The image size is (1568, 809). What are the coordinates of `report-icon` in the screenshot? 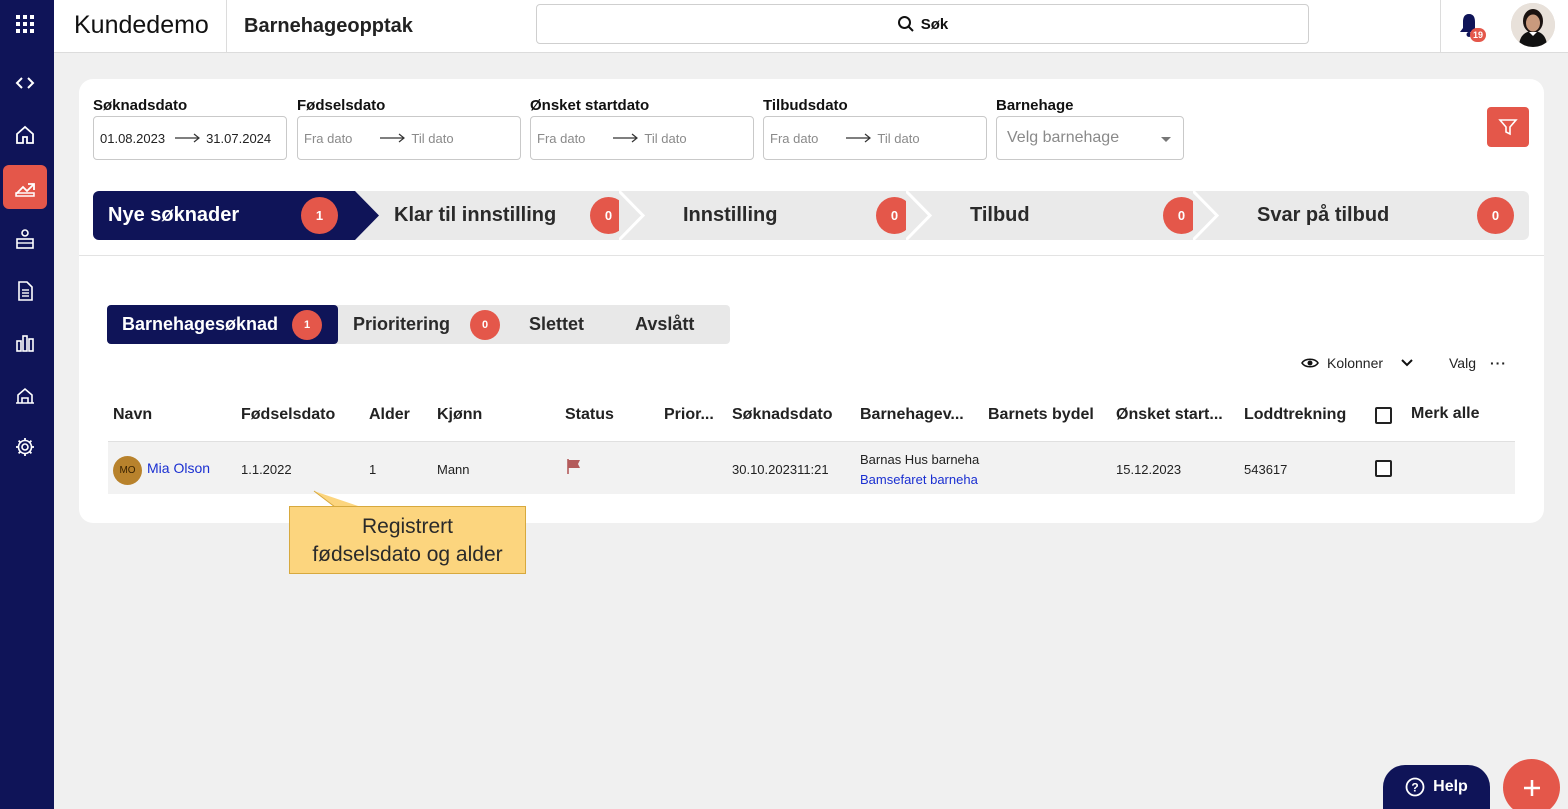 It's located at (25, 343).